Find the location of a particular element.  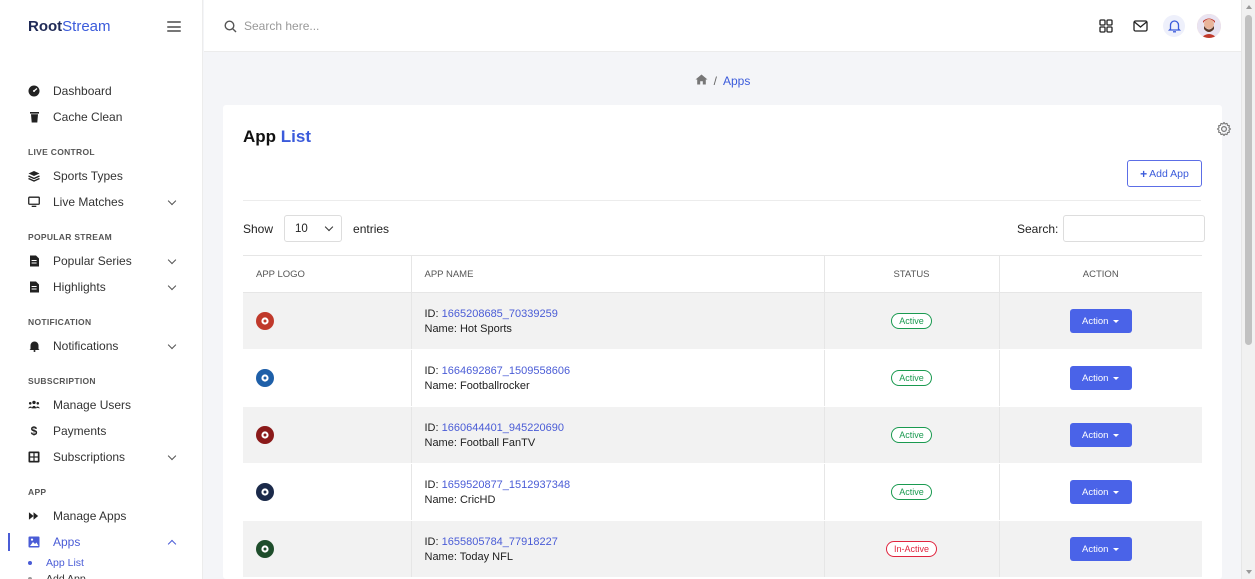

sidebar-item-payments: $ Payments is located at coordinates (101, 431).